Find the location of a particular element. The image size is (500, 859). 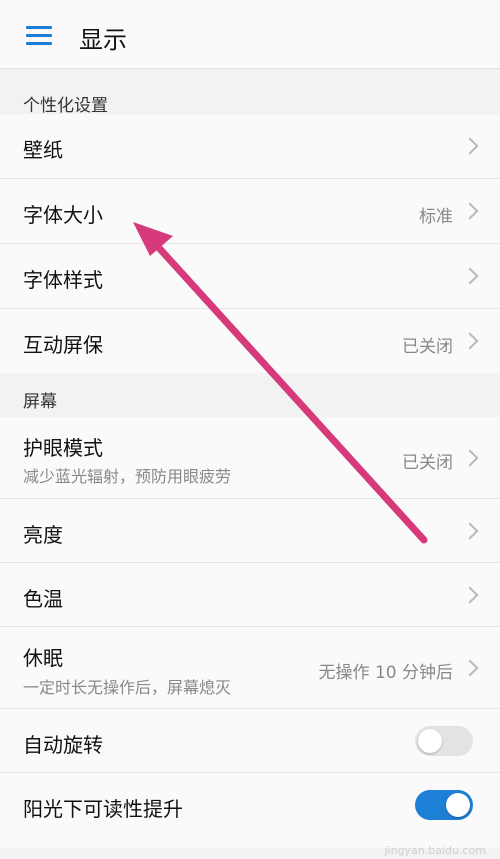

settings-row-eye-comfort: 护眼模式 减少蓝光辐射，预防用眼疲劳 已关闭 is located at coordinates (250, 458).